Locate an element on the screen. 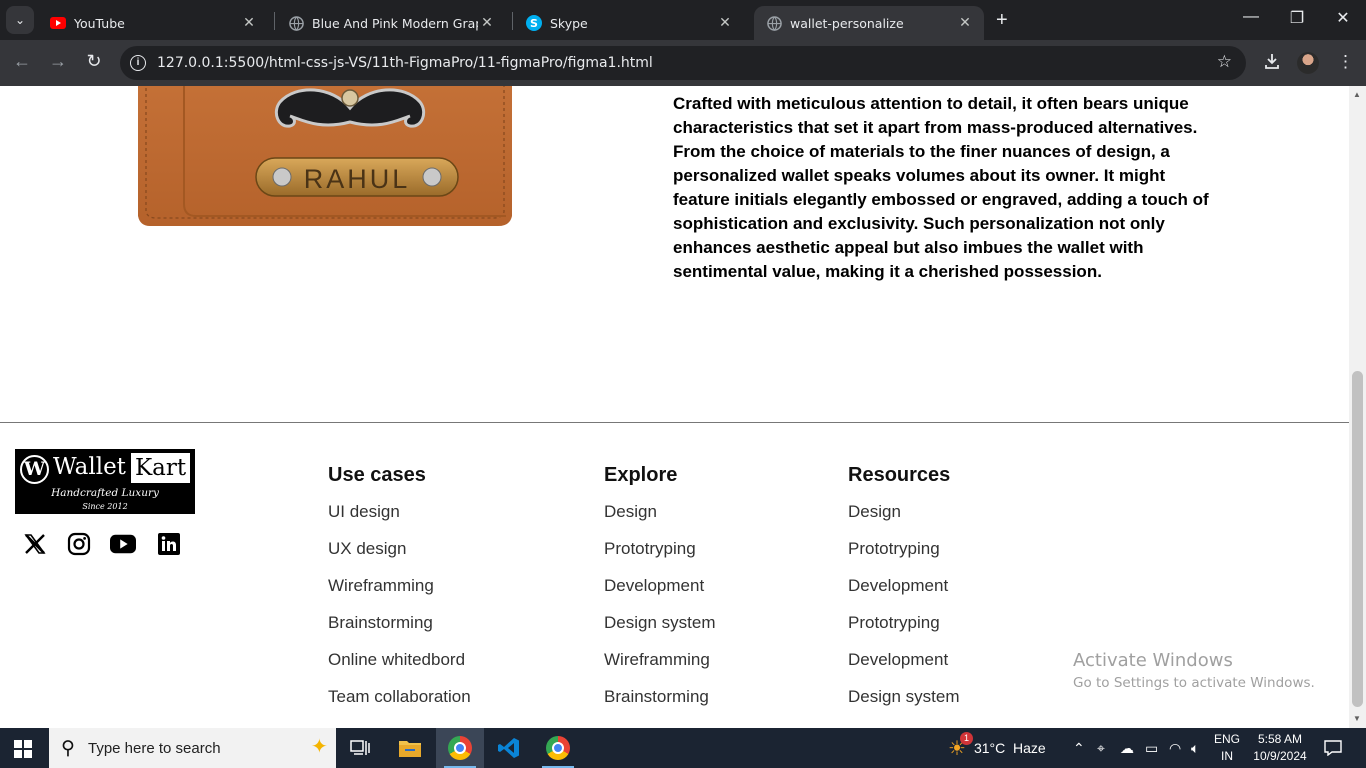 The height and width of the screenshot is (768, 1366). watermark-title: Activate Windows is located at coordinates (1153, 660).